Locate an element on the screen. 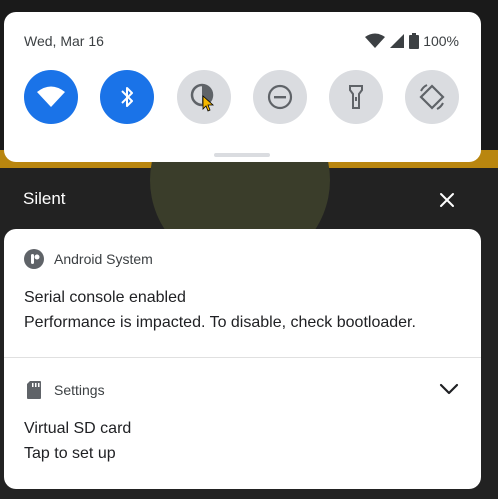 The width and height of the screenshot is (498, 499). notification-app-name: Settings is located at coordinates (79, 390).